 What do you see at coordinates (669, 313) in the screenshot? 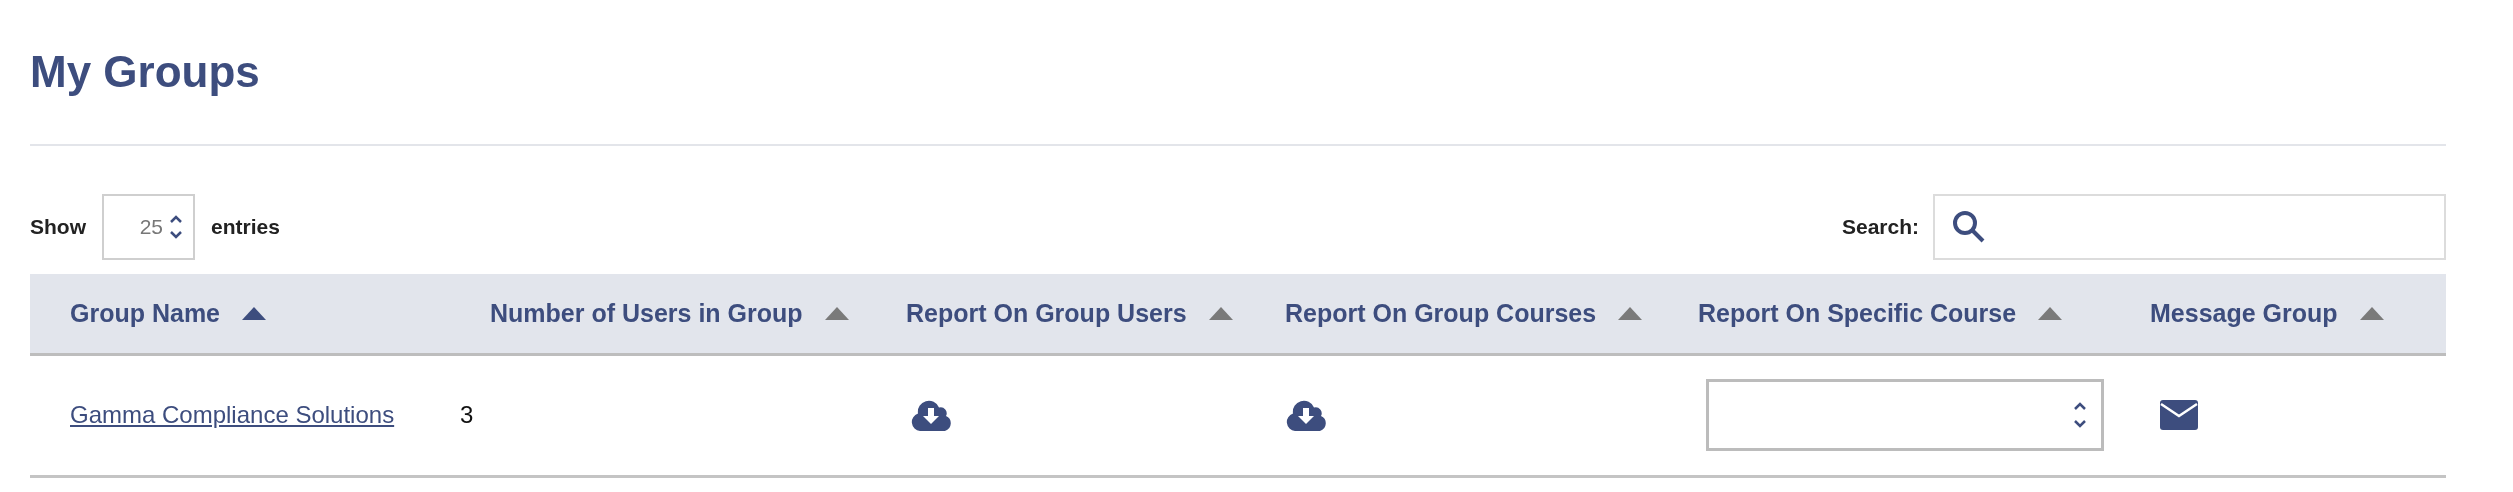
I see `column-header: Number of Users in Group` at bounding box center [669, 313].